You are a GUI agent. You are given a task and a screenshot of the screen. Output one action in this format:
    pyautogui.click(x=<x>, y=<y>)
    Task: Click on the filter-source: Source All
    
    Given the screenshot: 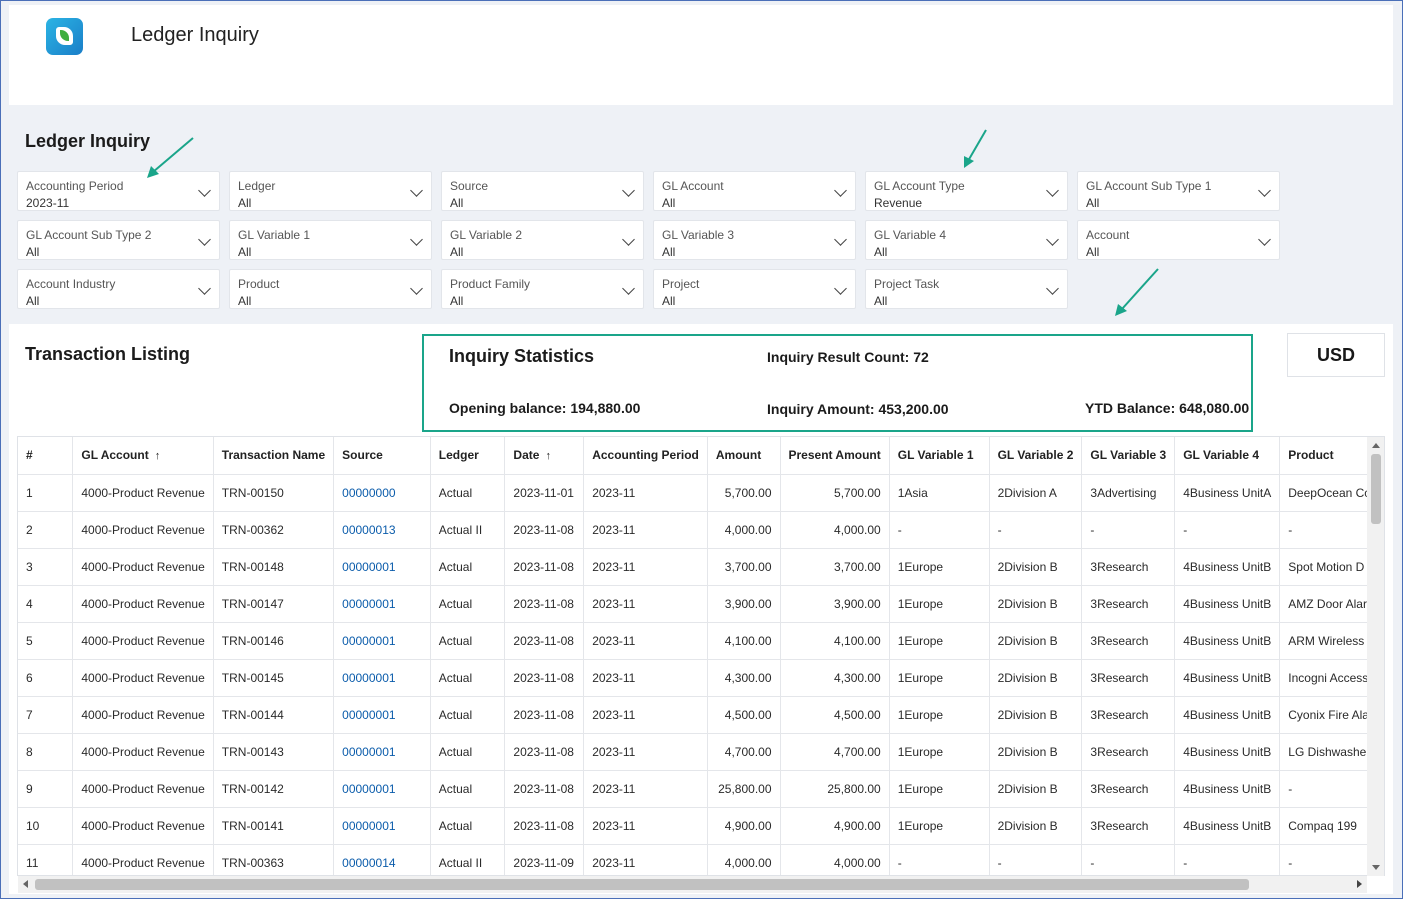 What is the action you would take?
    pyautogui.click(x=542, y=191)
    